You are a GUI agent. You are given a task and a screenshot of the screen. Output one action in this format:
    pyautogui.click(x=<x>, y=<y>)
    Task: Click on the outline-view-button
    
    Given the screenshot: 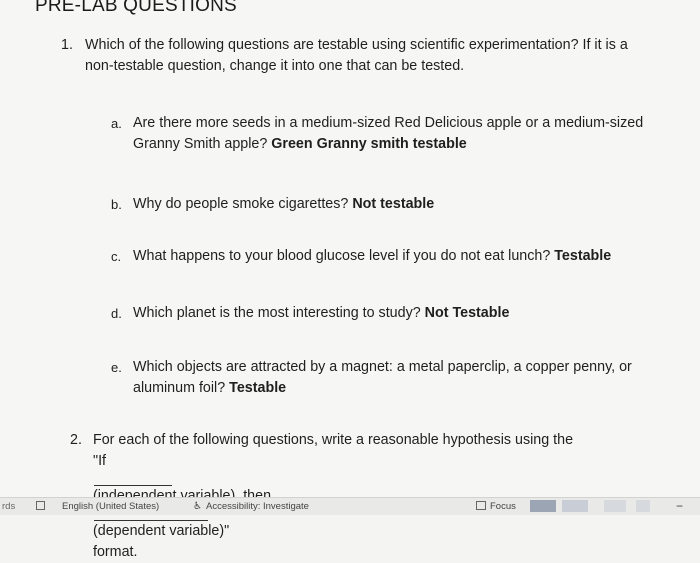 What is the action you would take?
    pyautogui.click(x=615, y=506)
    